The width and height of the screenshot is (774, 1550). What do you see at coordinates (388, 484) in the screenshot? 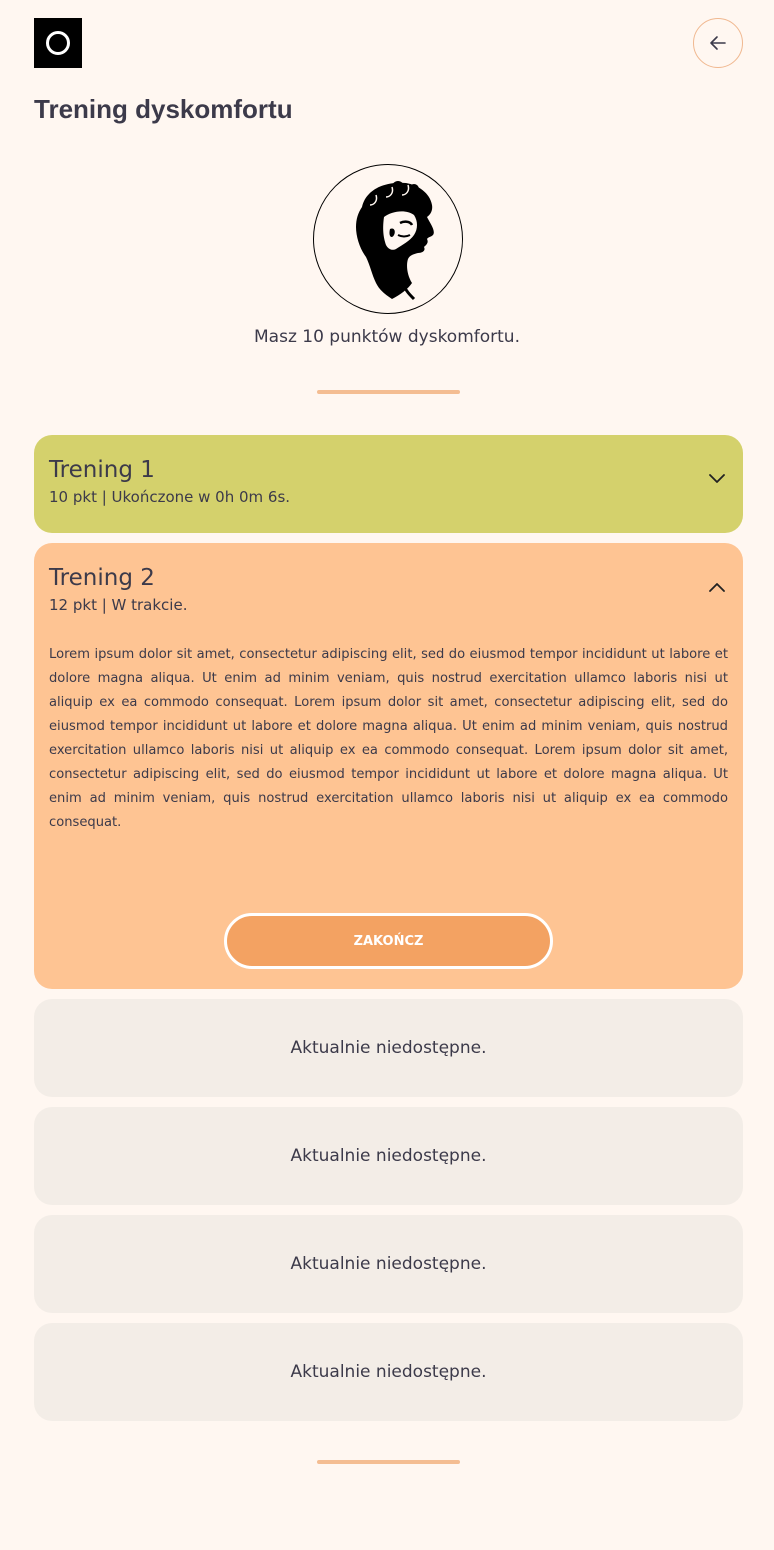
I see `training-card-1: Trening 1 10 pkt | Ukończone w 0h 0m 6s.` at bounding box center [388, 484].